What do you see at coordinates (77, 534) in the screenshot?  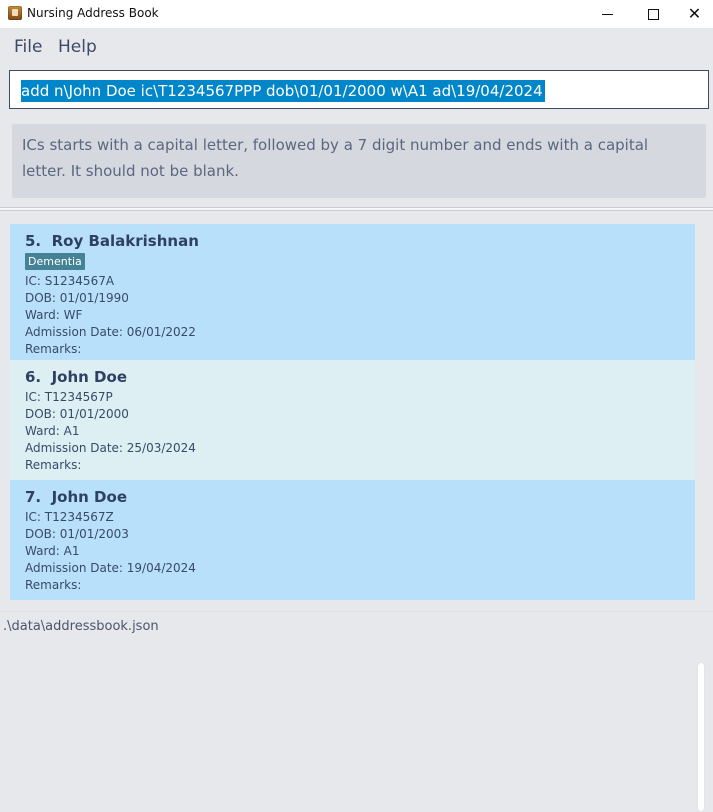 I see `patient-dob: DOB: 01/01/2003` at bounding box center [77, 534].